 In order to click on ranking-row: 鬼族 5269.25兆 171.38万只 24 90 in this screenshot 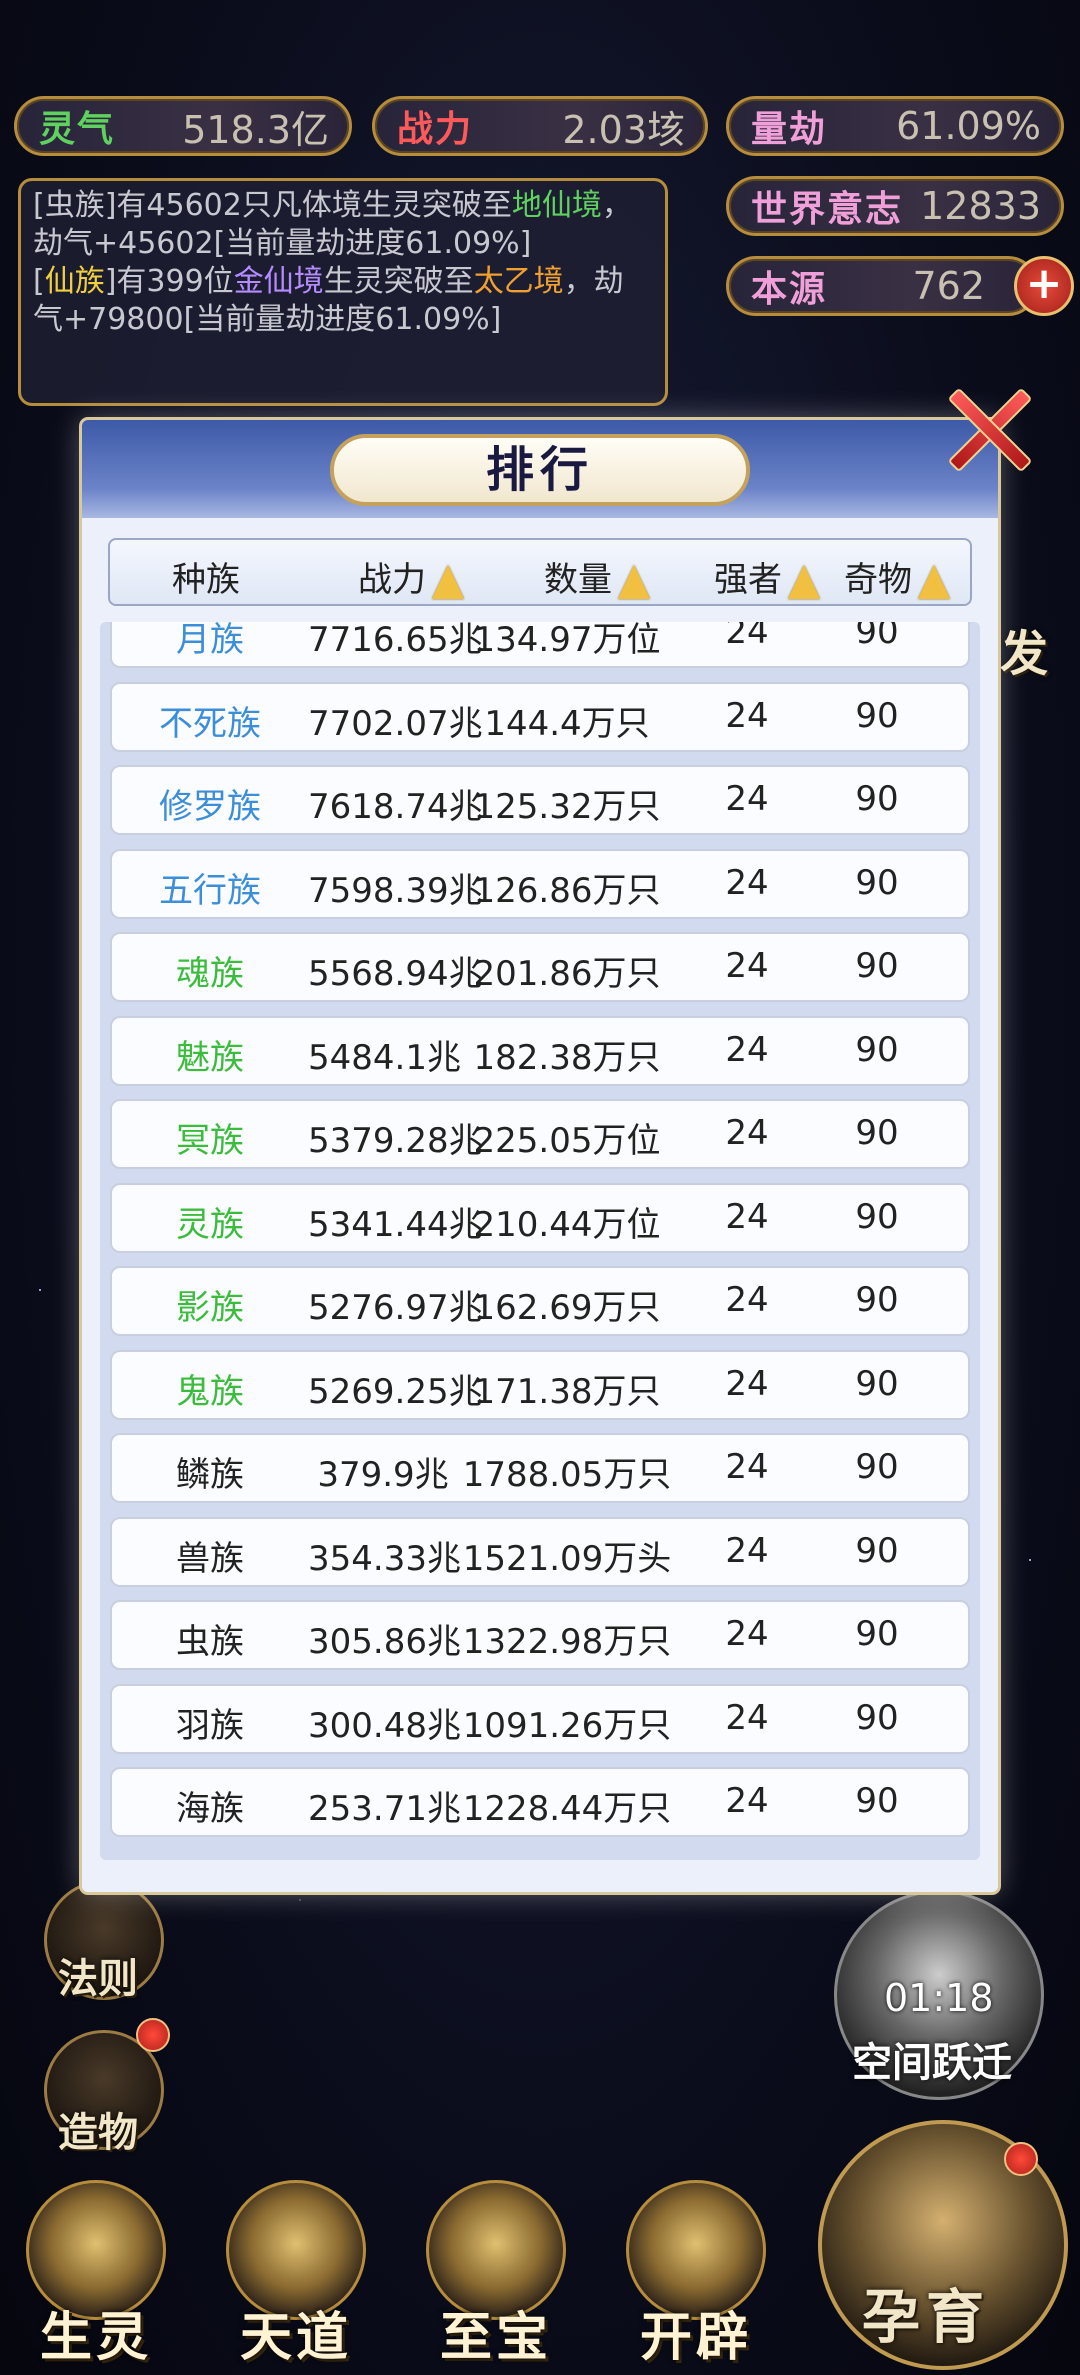, I will do `click(540, 1384)`.